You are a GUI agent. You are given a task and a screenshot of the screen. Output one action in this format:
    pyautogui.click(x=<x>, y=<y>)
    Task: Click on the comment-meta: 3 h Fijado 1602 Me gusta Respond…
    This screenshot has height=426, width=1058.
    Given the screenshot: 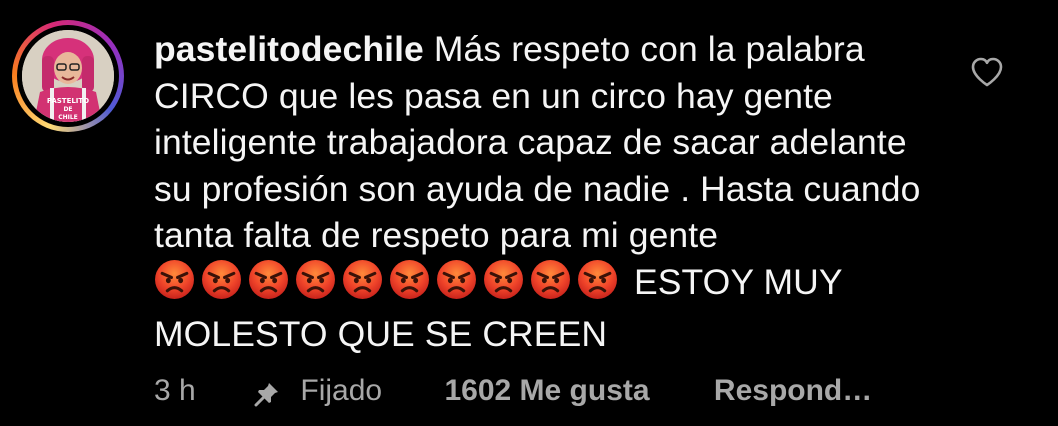 What is the action you would take?
    pyautogui.click(x=513, y=390)
    